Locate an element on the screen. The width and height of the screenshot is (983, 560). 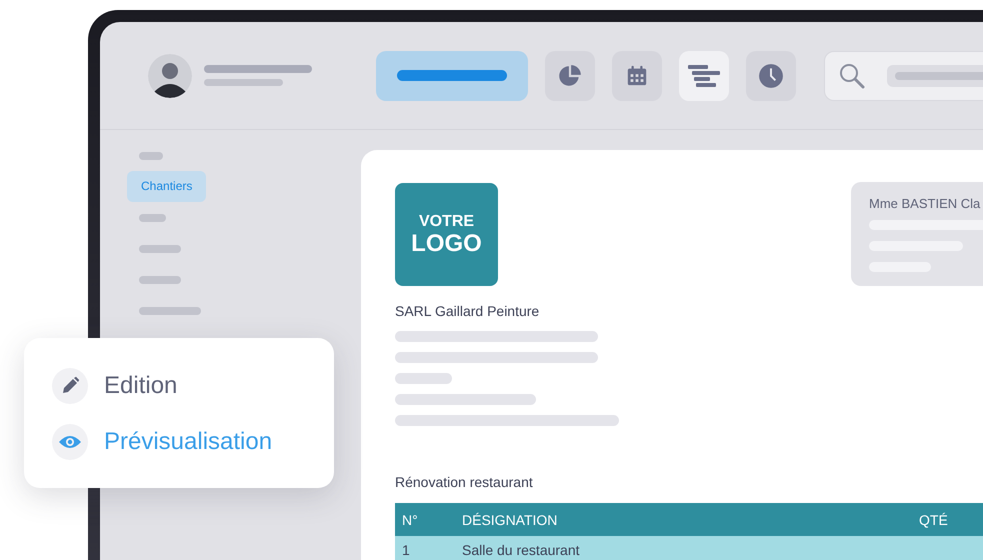
clock-icon is located at coordinates (771, 75).